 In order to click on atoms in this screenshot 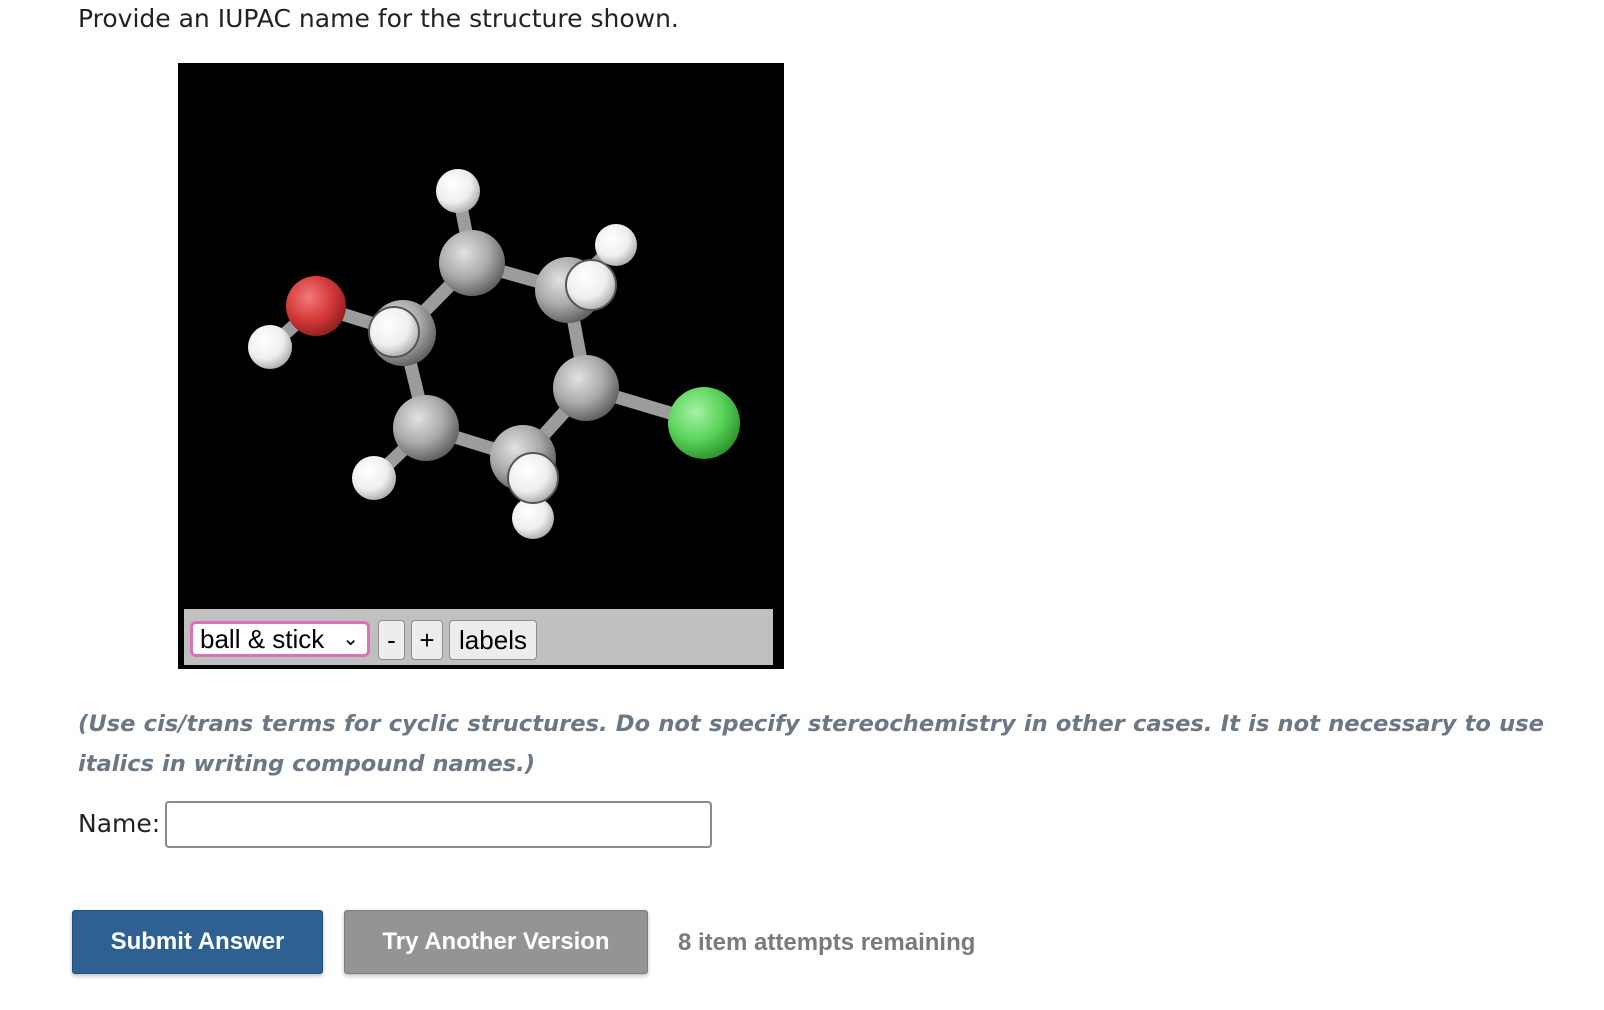, I will do `click(494, 354)`.